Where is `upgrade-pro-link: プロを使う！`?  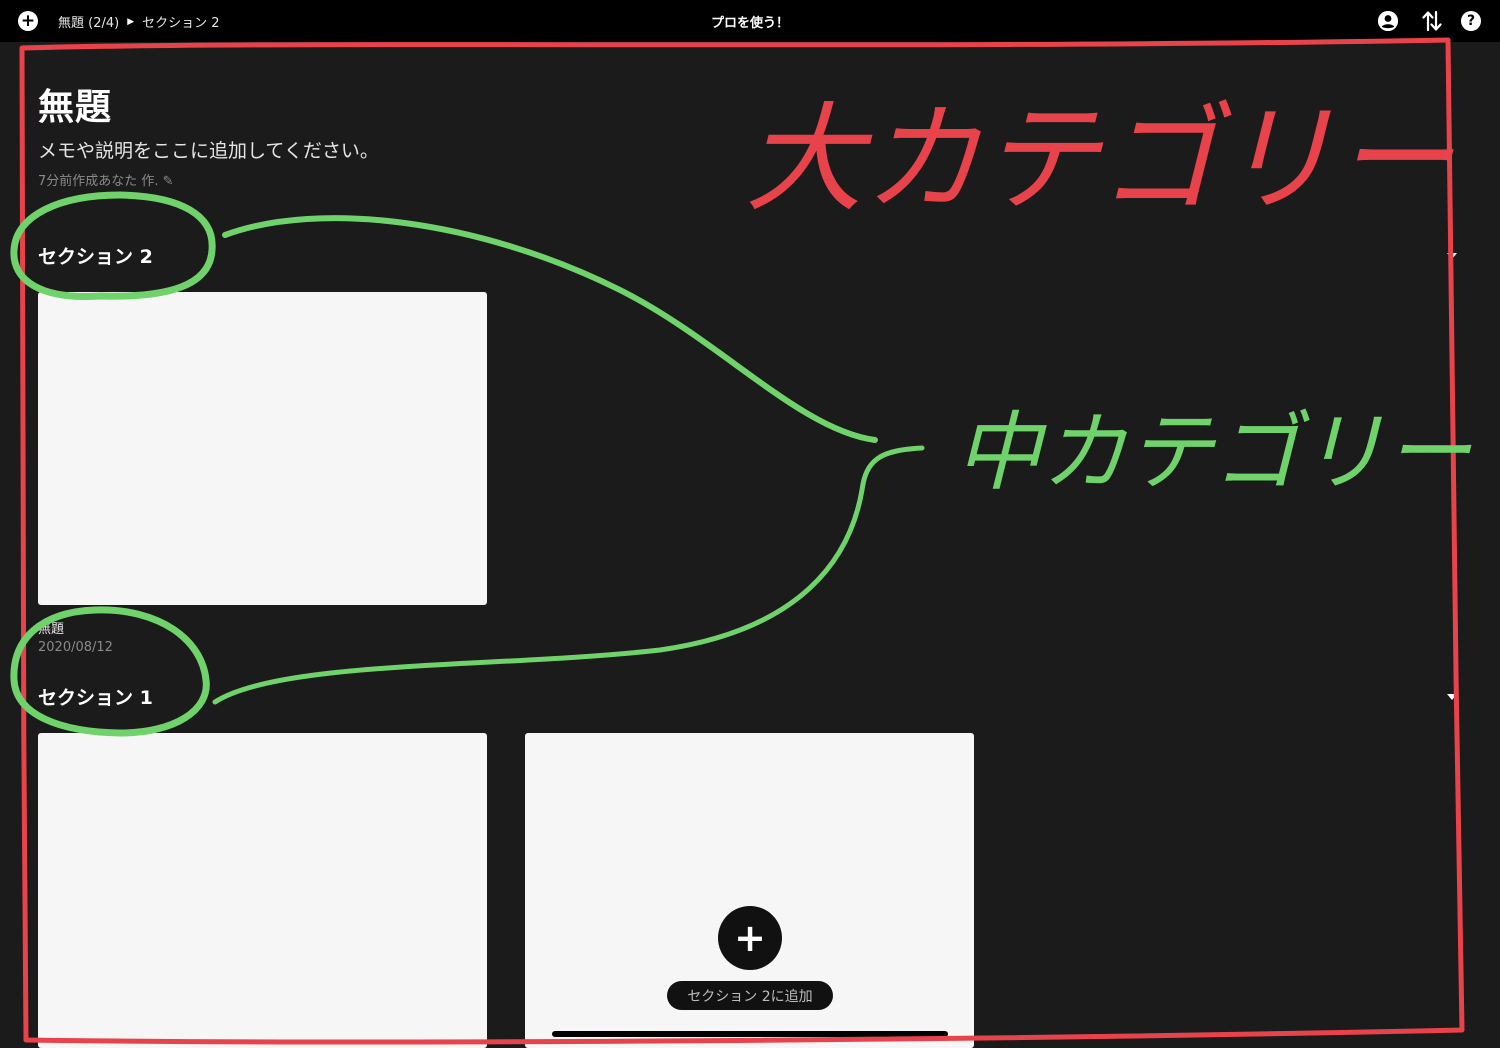 upgrade-pro-link: プロを使う！ is located at coordinates (750, 23).